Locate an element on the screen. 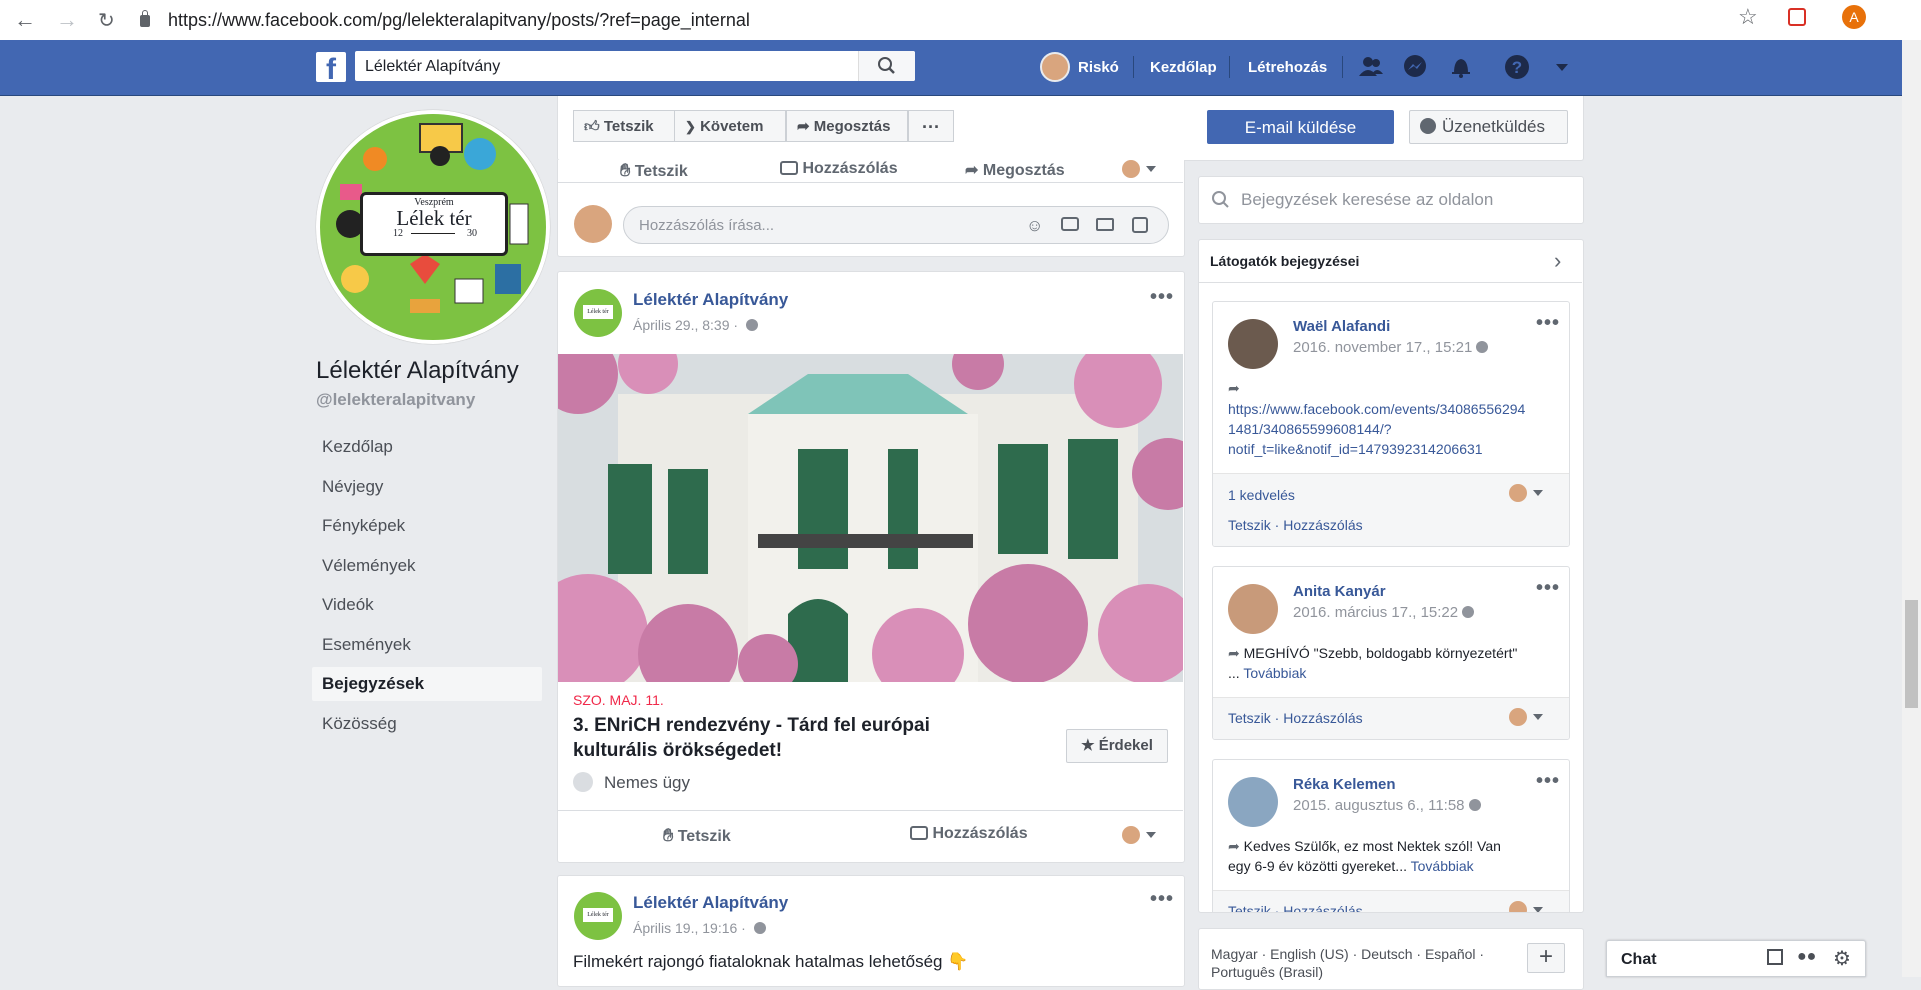  follow-page-button: ❯ Követem is located at coordinates (730, 126).